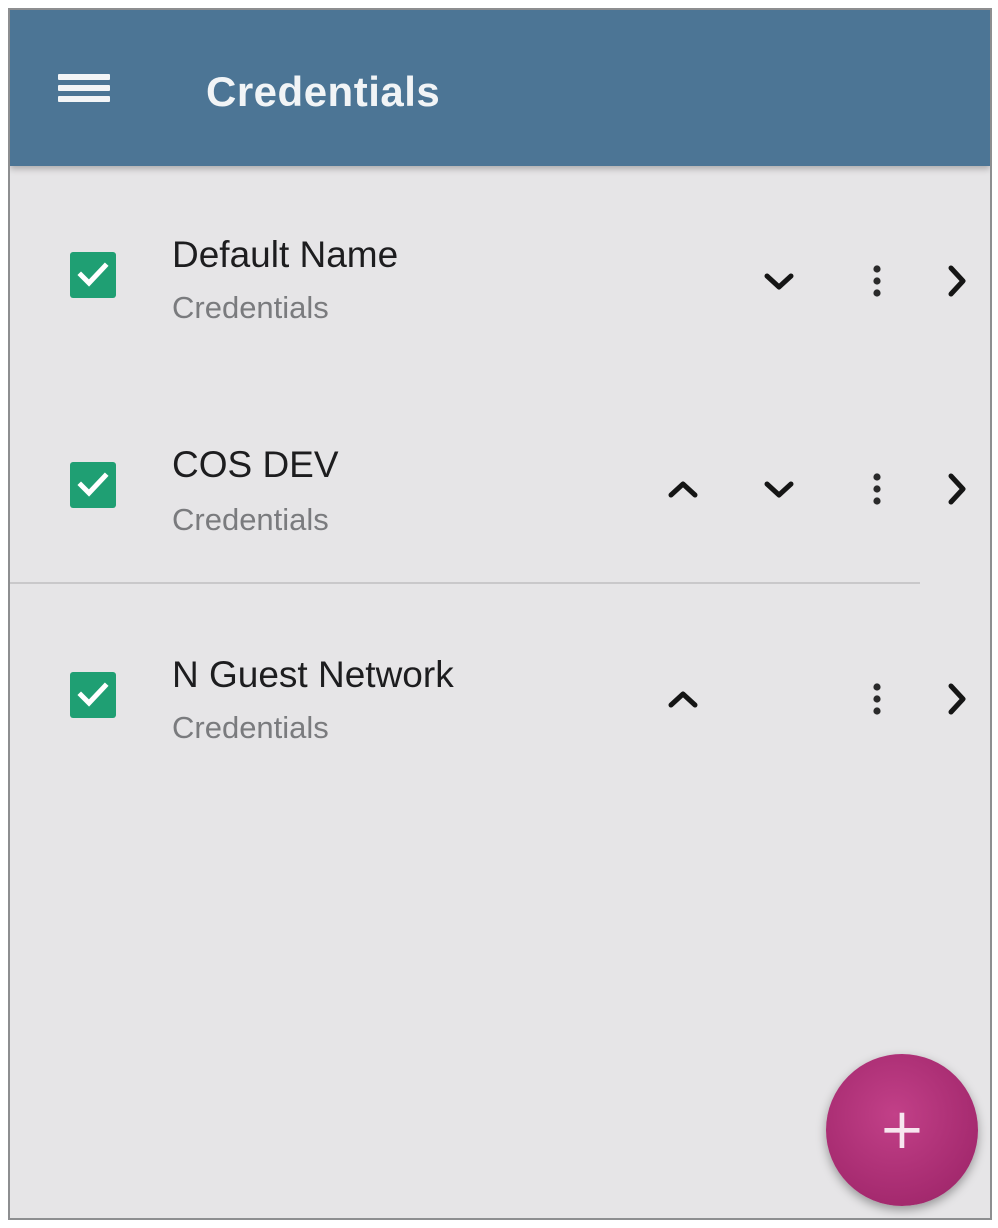 Image resolution: width=998 pixels, height=1228 pixels. Describe the element at coordinates (323, 91) in the screenshot. I see `page-title: Credentials` at that location.